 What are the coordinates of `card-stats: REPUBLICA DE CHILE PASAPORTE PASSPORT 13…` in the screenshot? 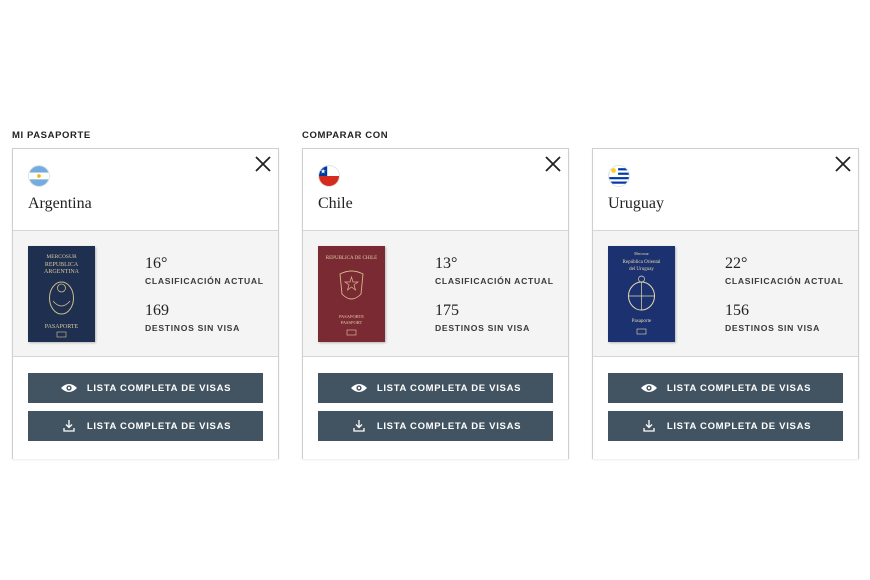 It's located at (435, 294).